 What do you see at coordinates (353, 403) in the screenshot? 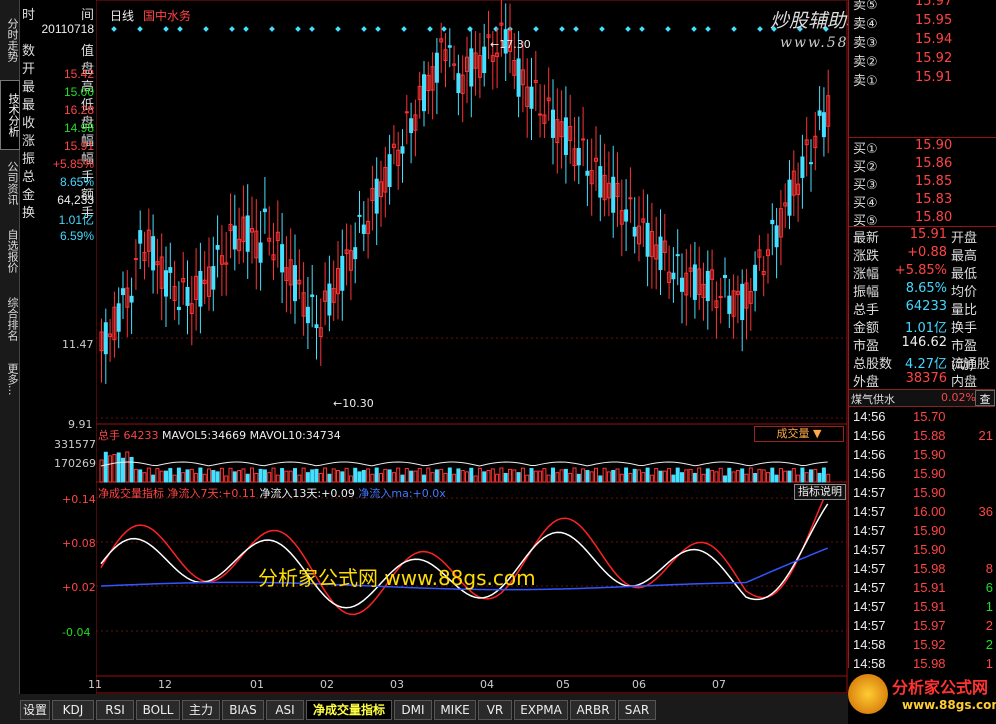
I see `price-low-annotation: ←10.30` at bounding box center [353, 403].